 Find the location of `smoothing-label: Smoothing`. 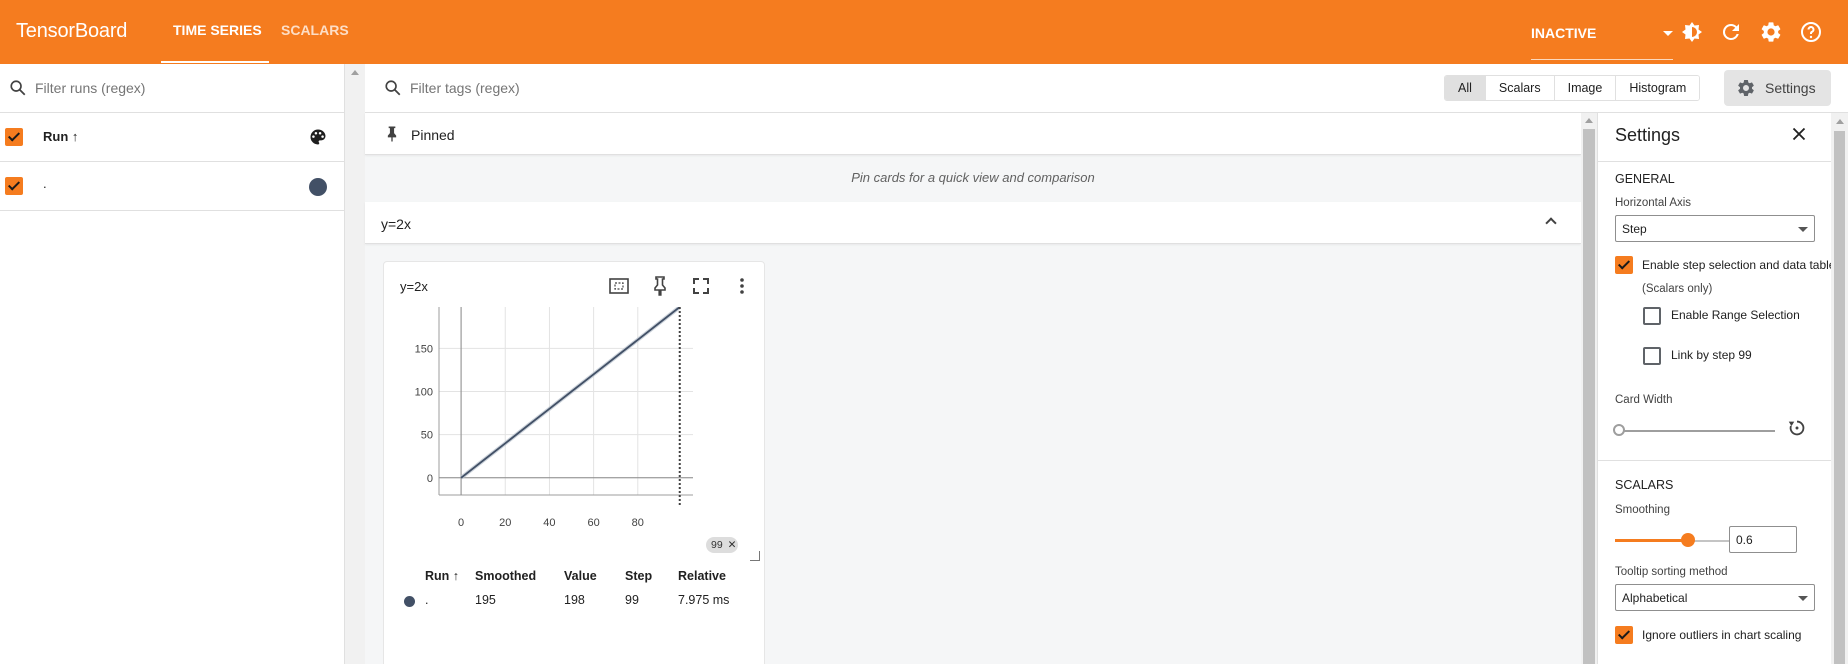

smoothing-label: Smoothing is located at coordinates (1642, 510).